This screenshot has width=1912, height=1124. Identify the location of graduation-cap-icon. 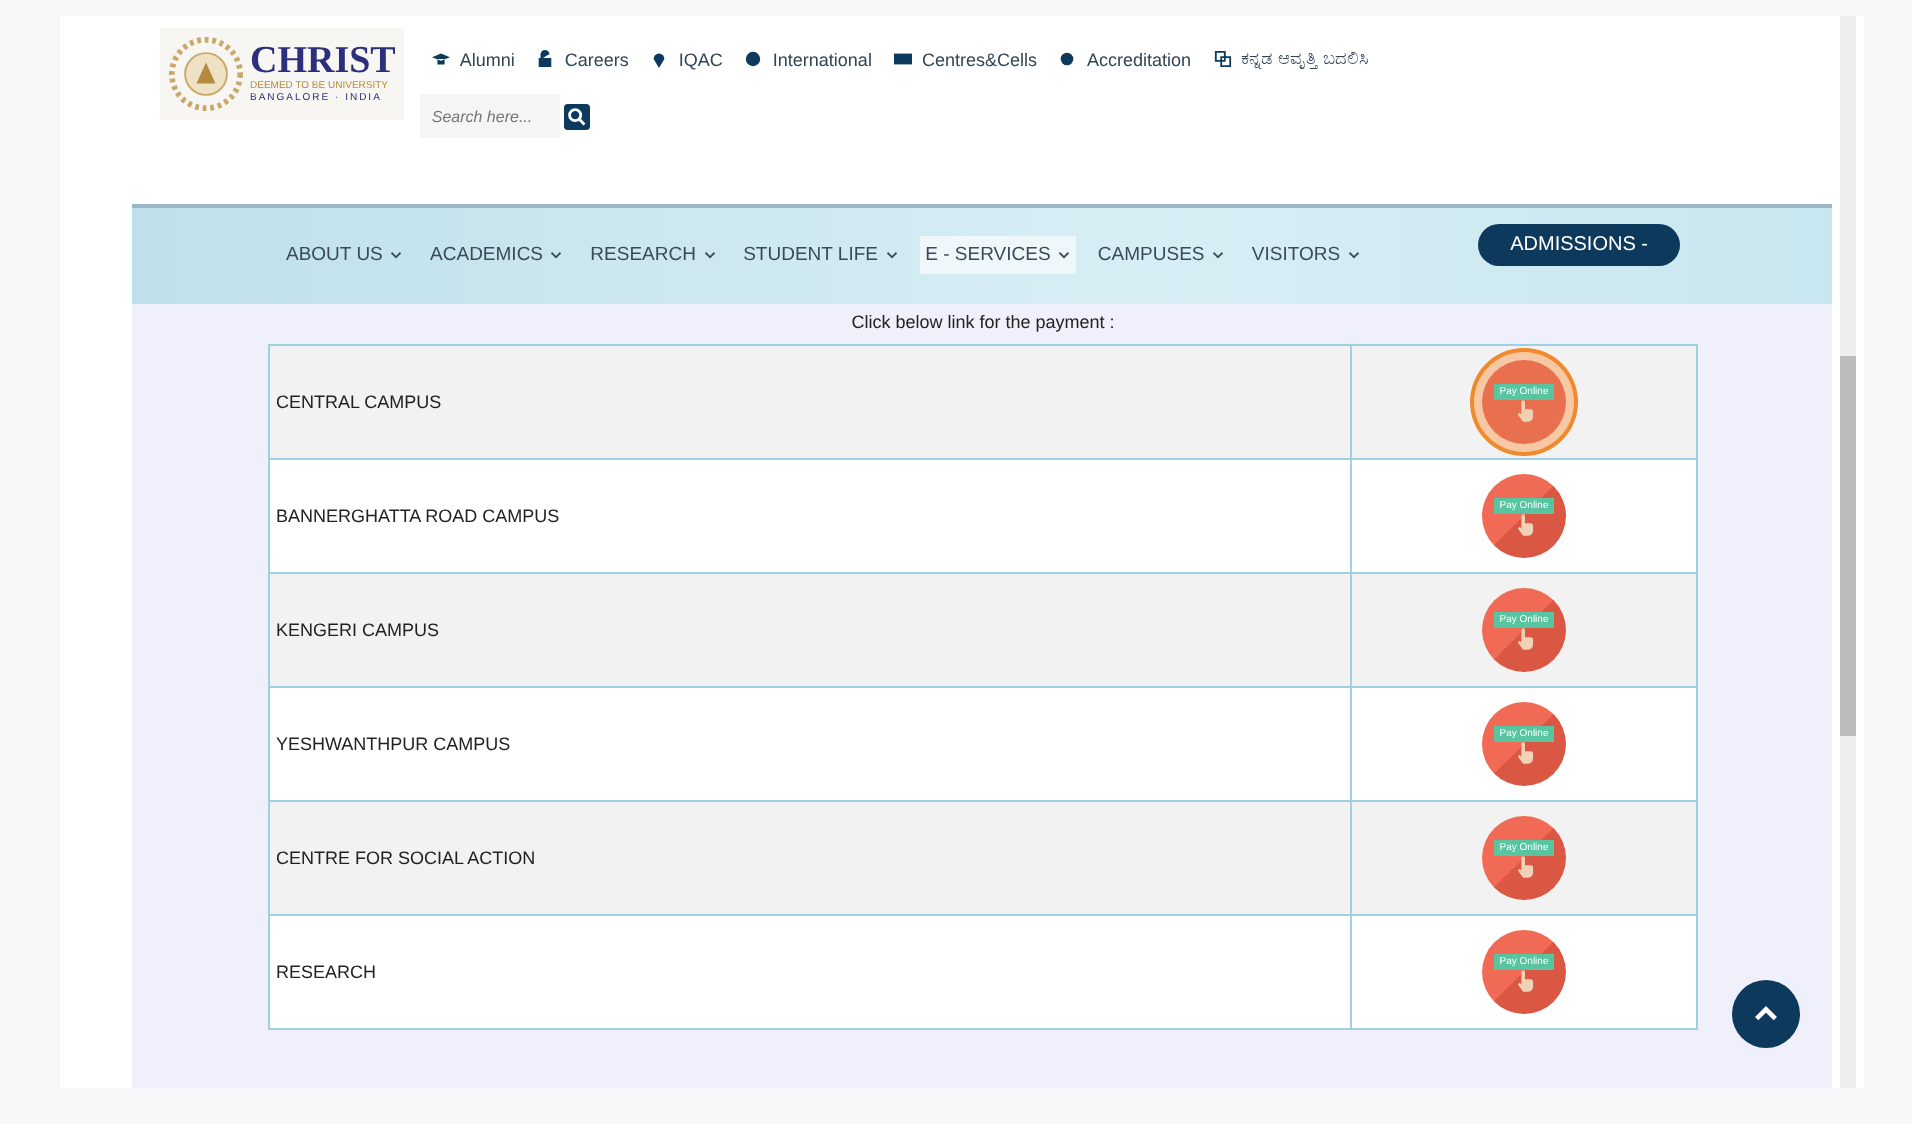
(440, 59).